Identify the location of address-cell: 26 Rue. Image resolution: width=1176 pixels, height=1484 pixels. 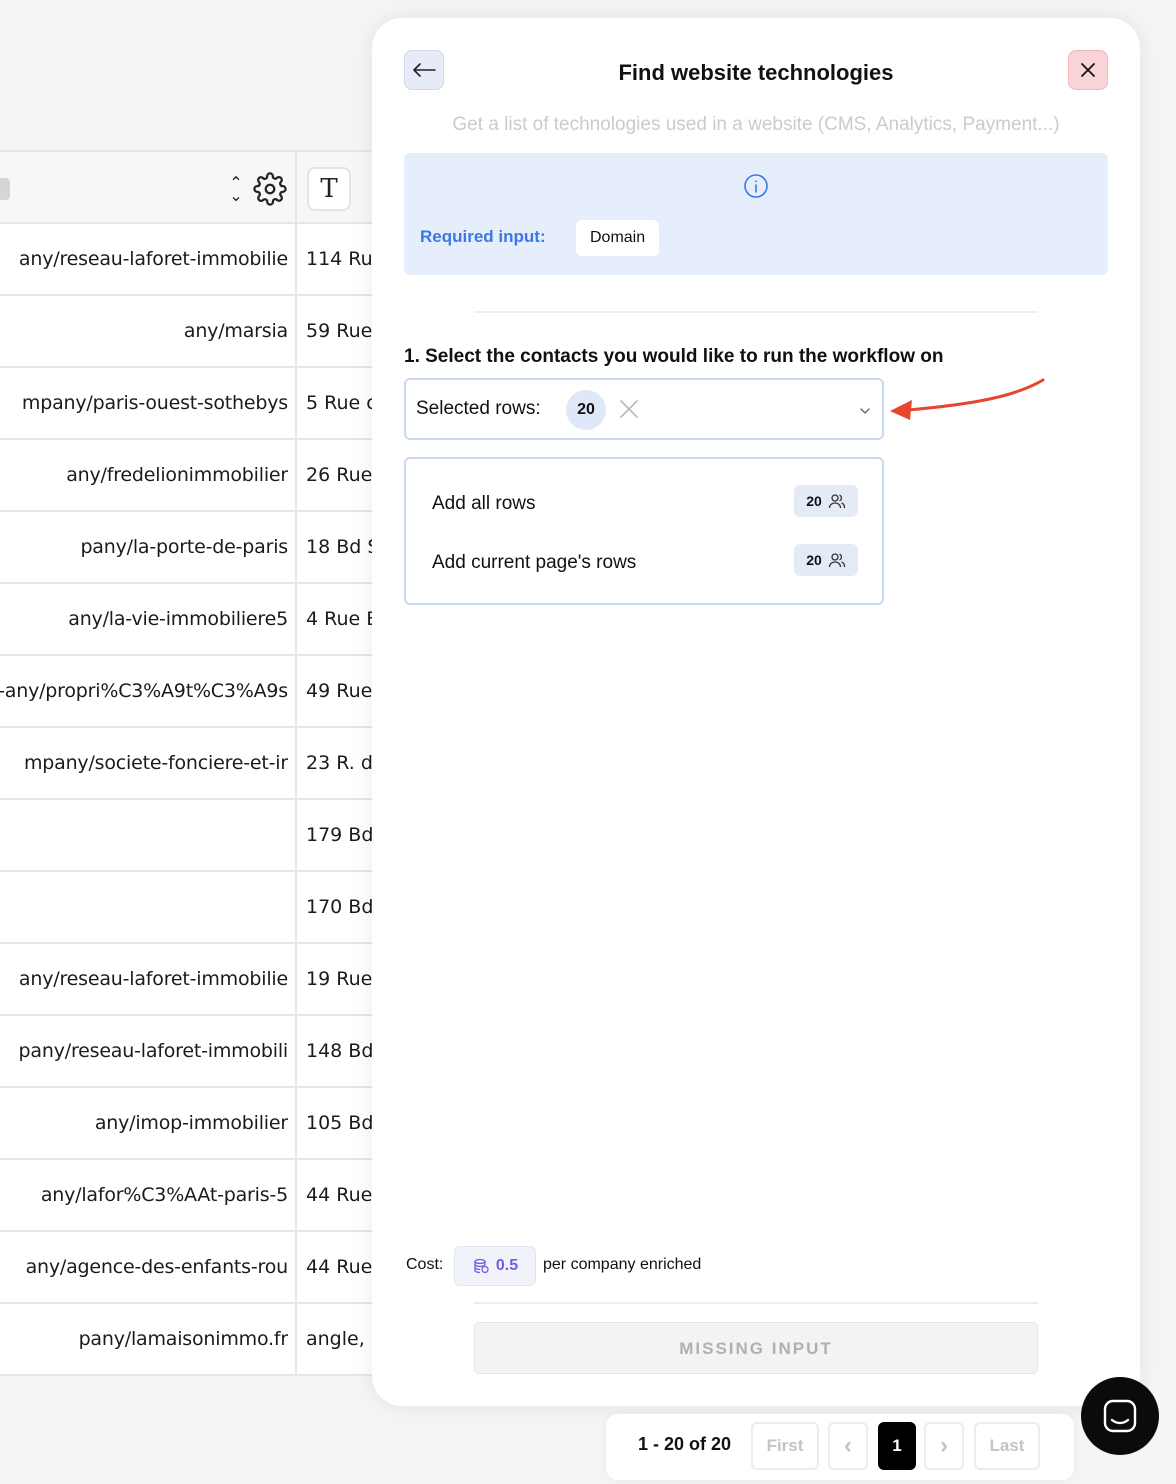
(339, 475).